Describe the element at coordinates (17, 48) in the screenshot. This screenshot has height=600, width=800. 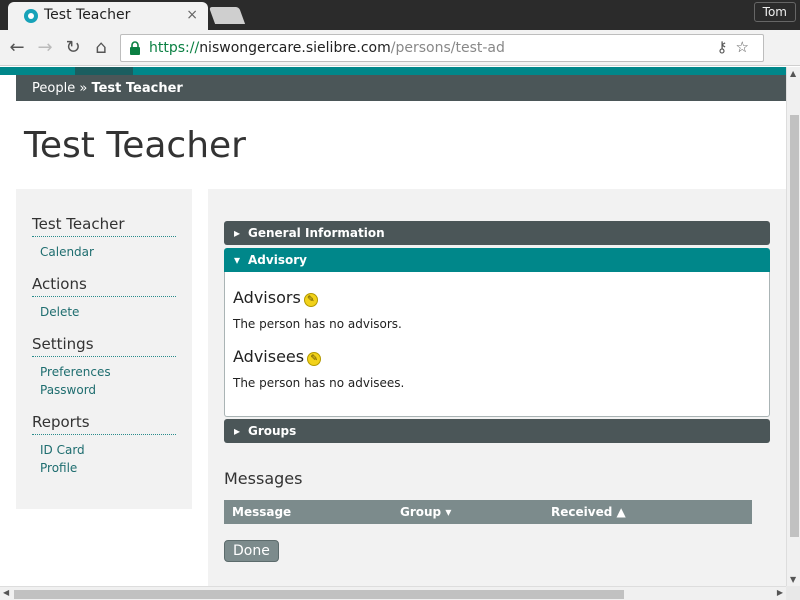
I see `back-icon: ←` at that location.